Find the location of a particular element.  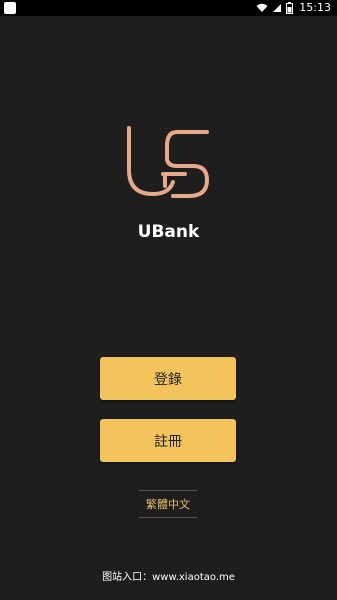

language-switch: 繁體中文 is located at coordinates (168, 504).